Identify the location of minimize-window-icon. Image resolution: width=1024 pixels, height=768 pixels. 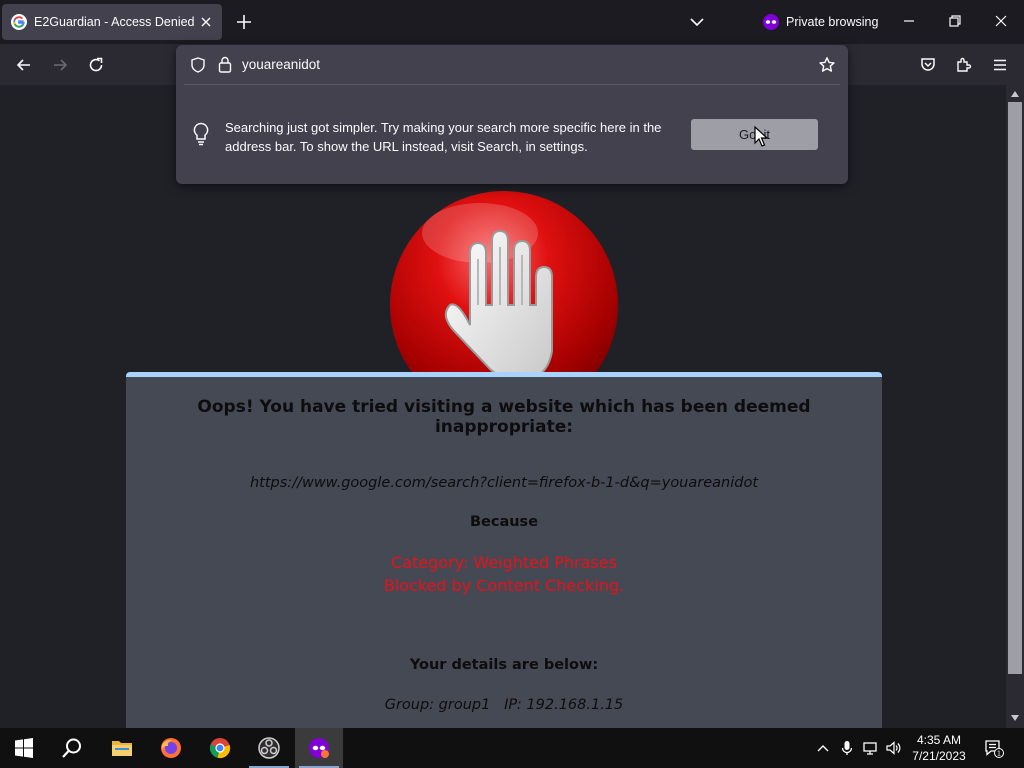
(909, 21).